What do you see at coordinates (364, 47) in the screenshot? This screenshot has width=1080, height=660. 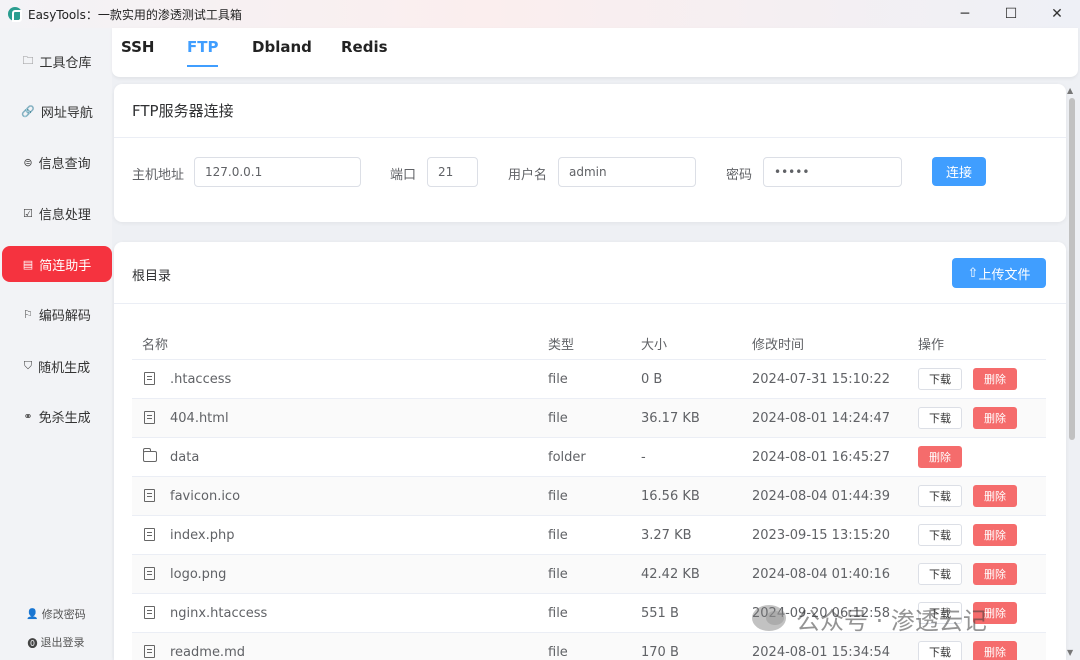 I see `tab-redis: Redis` at bounding box center [364, 47].